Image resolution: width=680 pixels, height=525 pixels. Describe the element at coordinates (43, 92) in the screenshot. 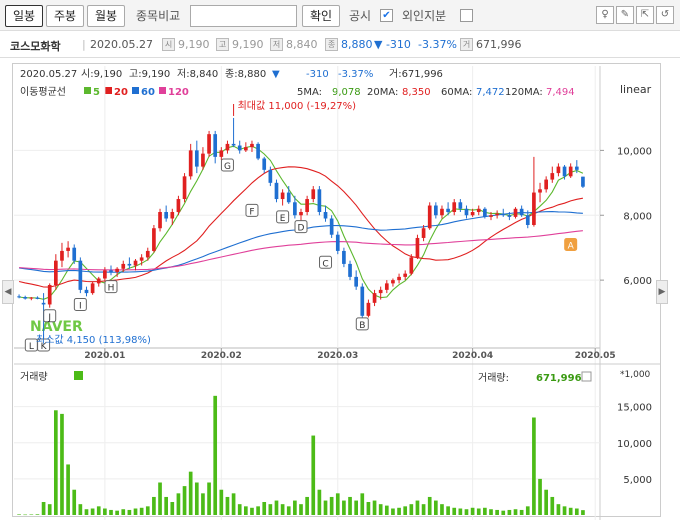

I see `ma-legend-title: 이동평균선` at that location.